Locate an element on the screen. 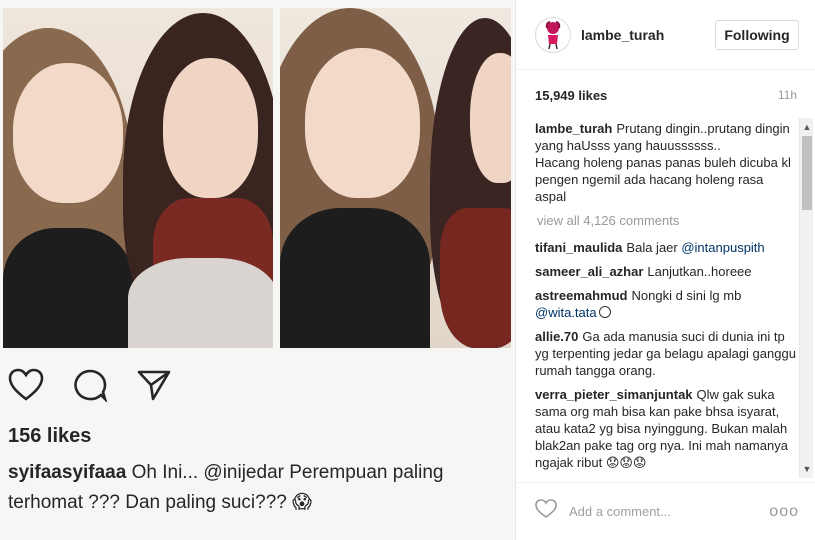 This screenshot has height=540, width=815. post-time: 11h is located at coordinates (787, 95).